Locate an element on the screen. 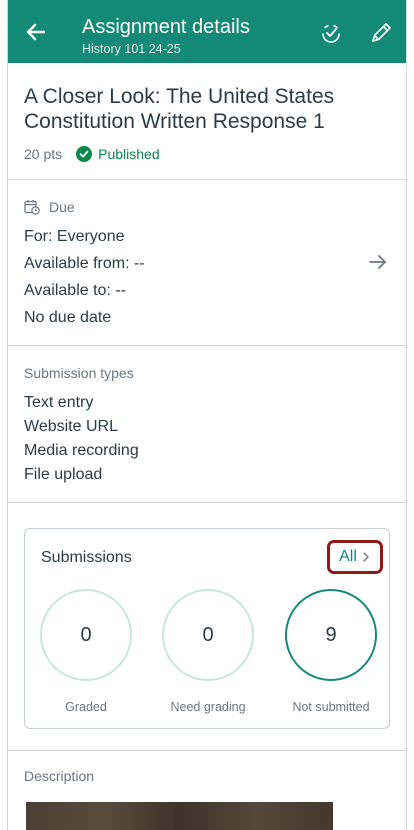 The image size is (414, 830). graded-count-circle: 0 is located at coordinates (86, 635).